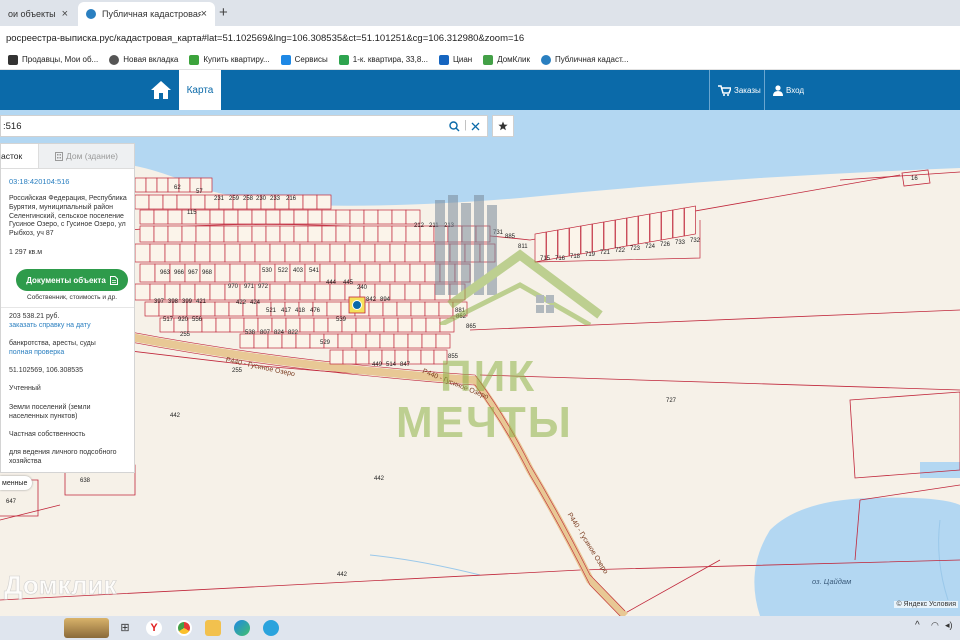 The width and height of the screenshot is (960, 640). What do you see at coordinates (143, 59) in the screenshot?
I see `bookmark-new-tab: Новая вкладка` at bounding box center [143, 59].